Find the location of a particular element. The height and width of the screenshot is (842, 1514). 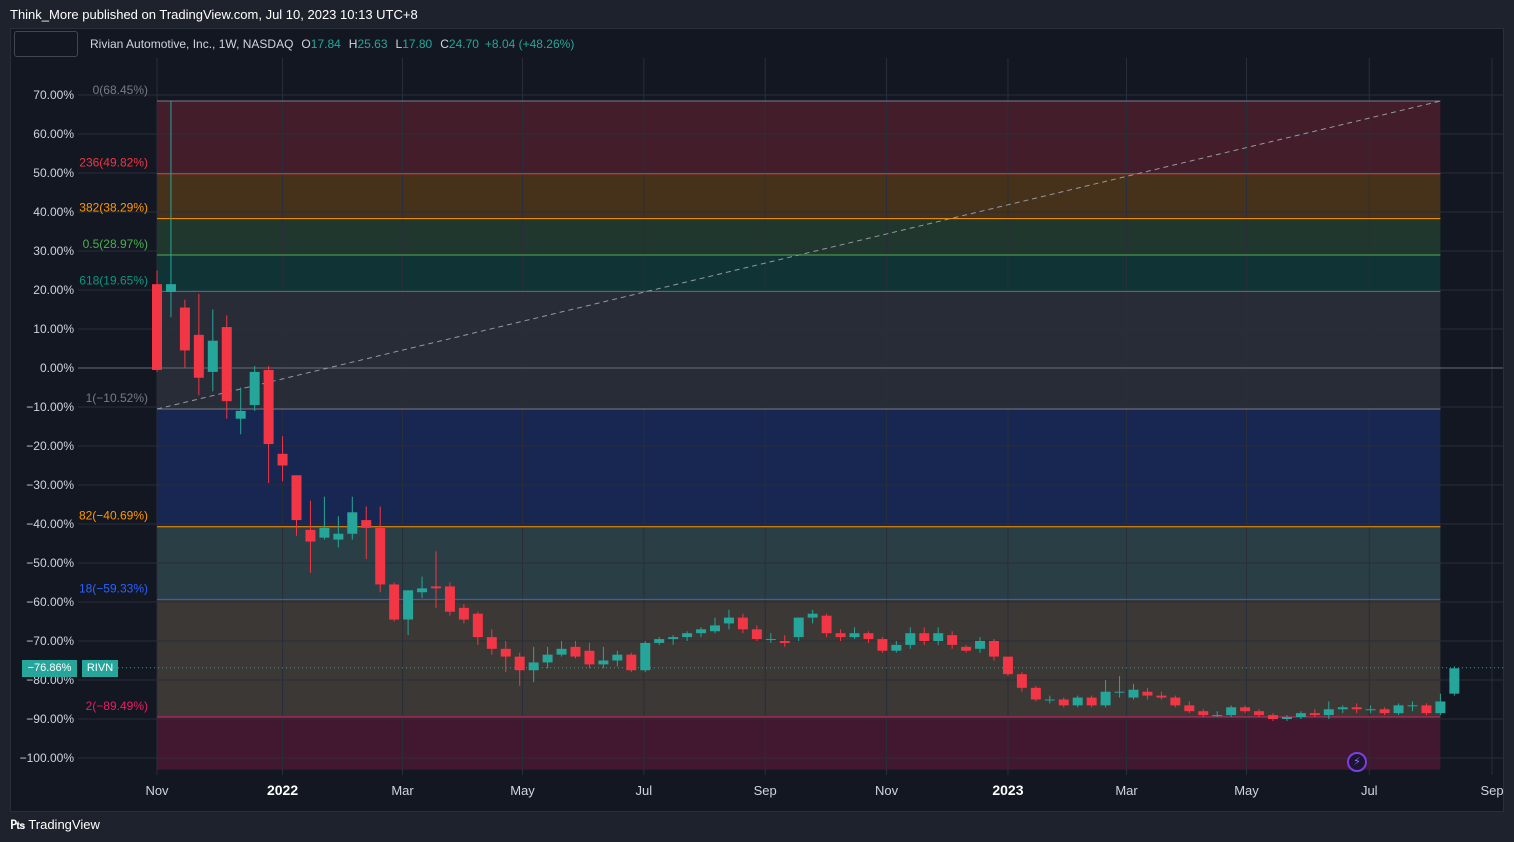

fib-label-1: 236(49.82%) is located at coordinates (113, 163).